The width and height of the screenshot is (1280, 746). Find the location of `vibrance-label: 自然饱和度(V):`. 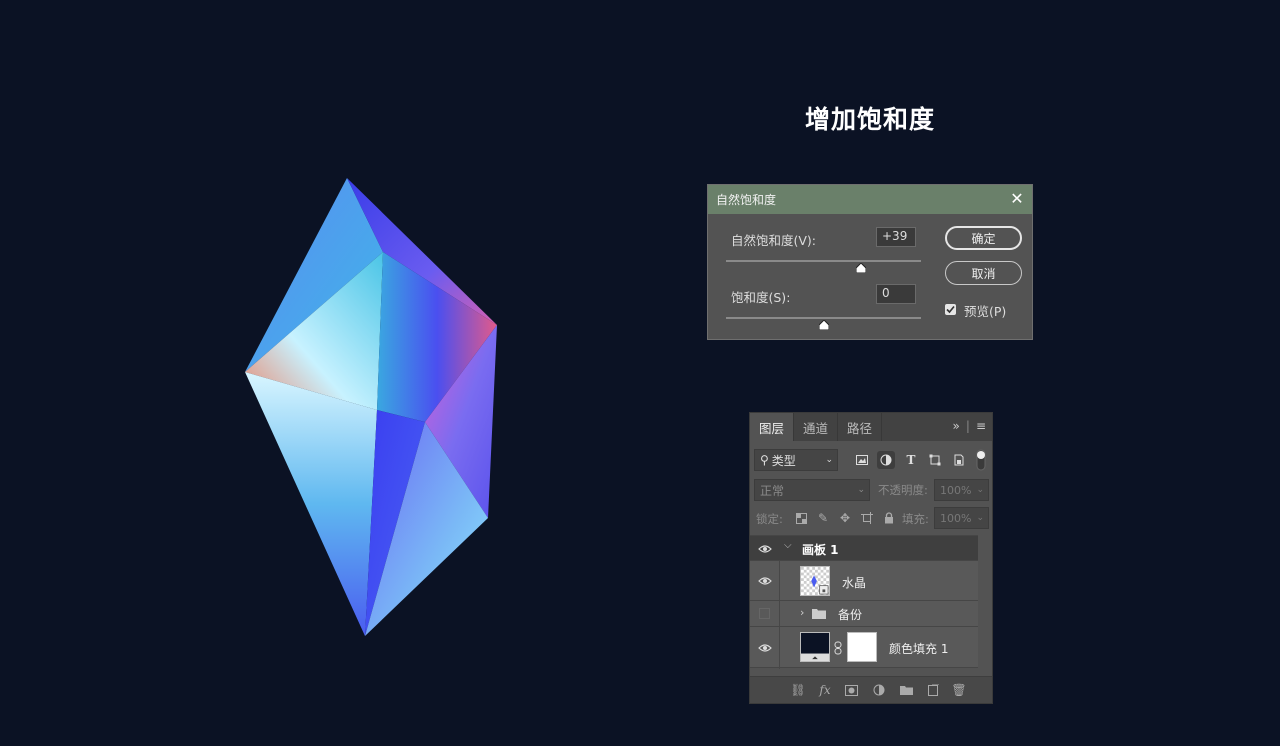

vibrance-label: 自然饱和度(V): is located at coordinates (774, 240).